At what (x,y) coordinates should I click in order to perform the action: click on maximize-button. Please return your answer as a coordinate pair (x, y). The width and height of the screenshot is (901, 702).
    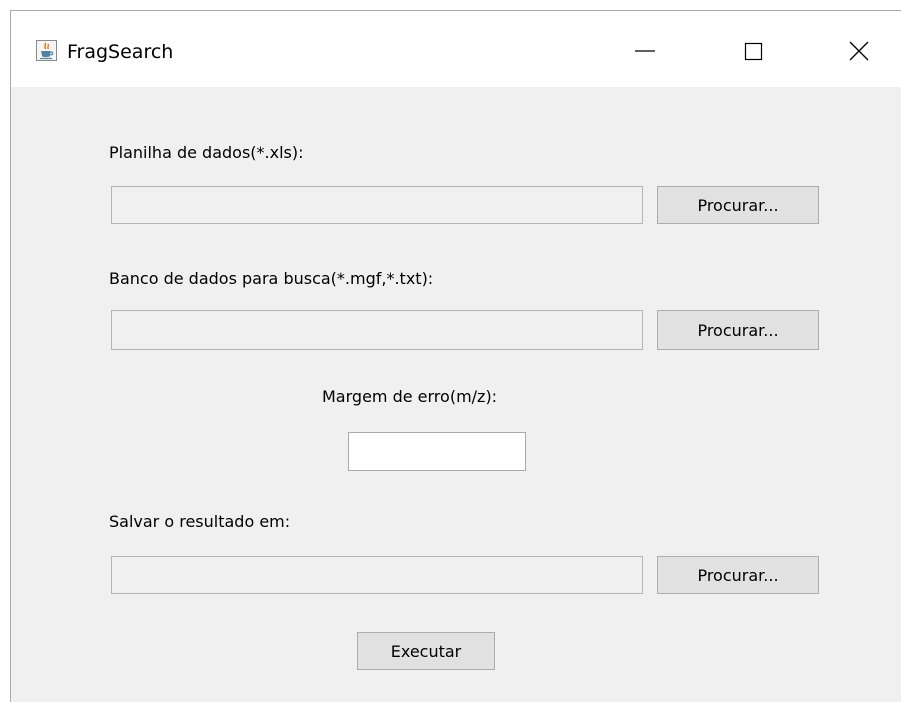
    Looking at the image, I should click on (756, 51).